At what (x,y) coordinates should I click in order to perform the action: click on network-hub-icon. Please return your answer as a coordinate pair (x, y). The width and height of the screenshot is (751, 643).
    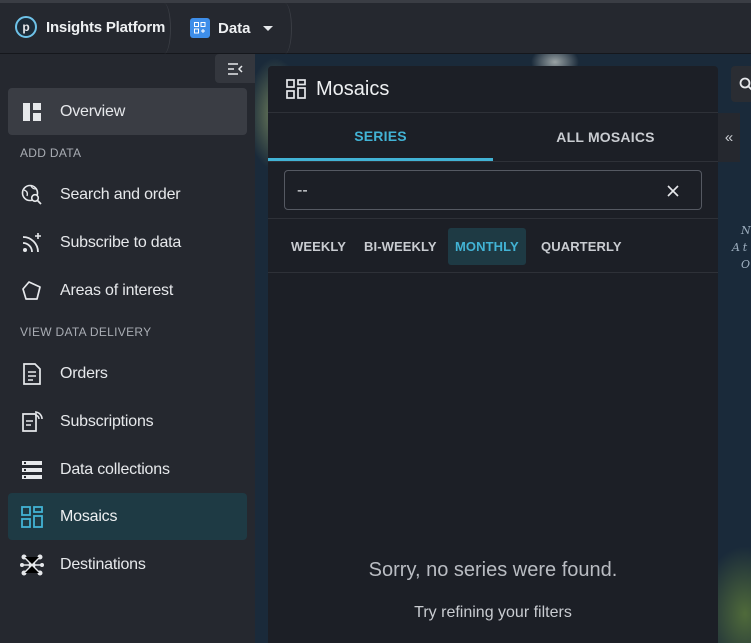
    Looking at the image, I should click on (32, 565).